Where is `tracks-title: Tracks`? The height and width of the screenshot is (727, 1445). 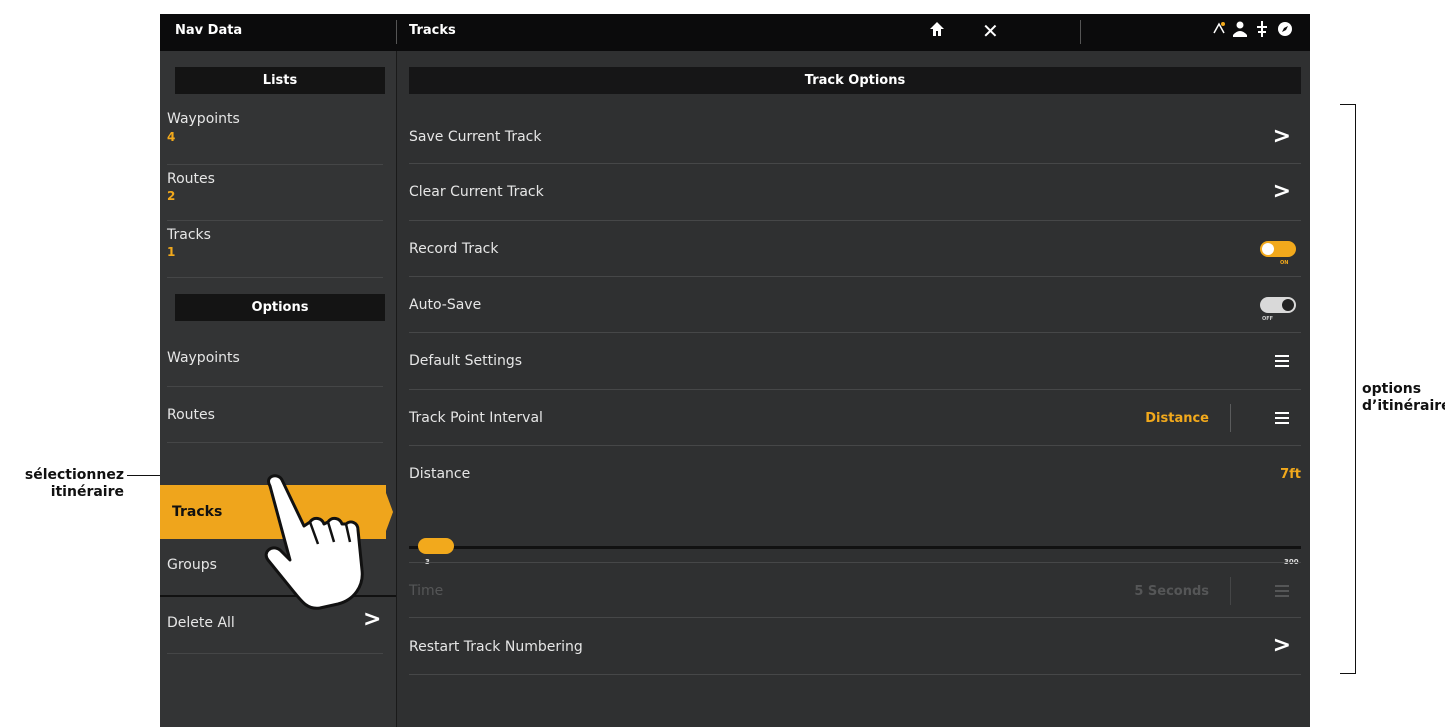
tracks-title: Tracks is located at coordinates (432, 30).